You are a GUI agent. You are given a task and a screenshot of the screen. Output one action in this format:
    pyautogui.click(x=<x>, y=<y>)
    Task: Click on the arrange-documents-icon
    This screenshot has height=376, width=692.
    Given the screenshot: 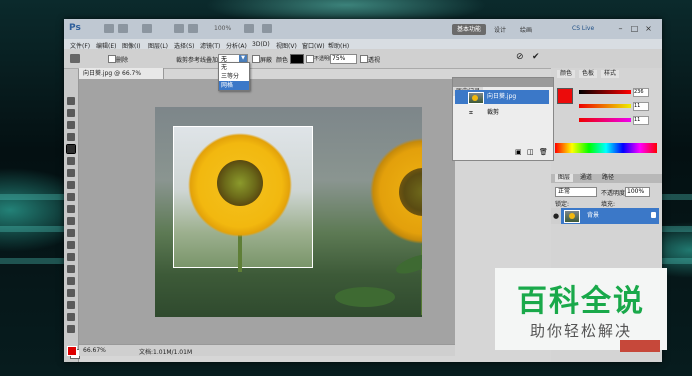 What is the action you would take?
    pyautogui.click(x=249, y=28)
    